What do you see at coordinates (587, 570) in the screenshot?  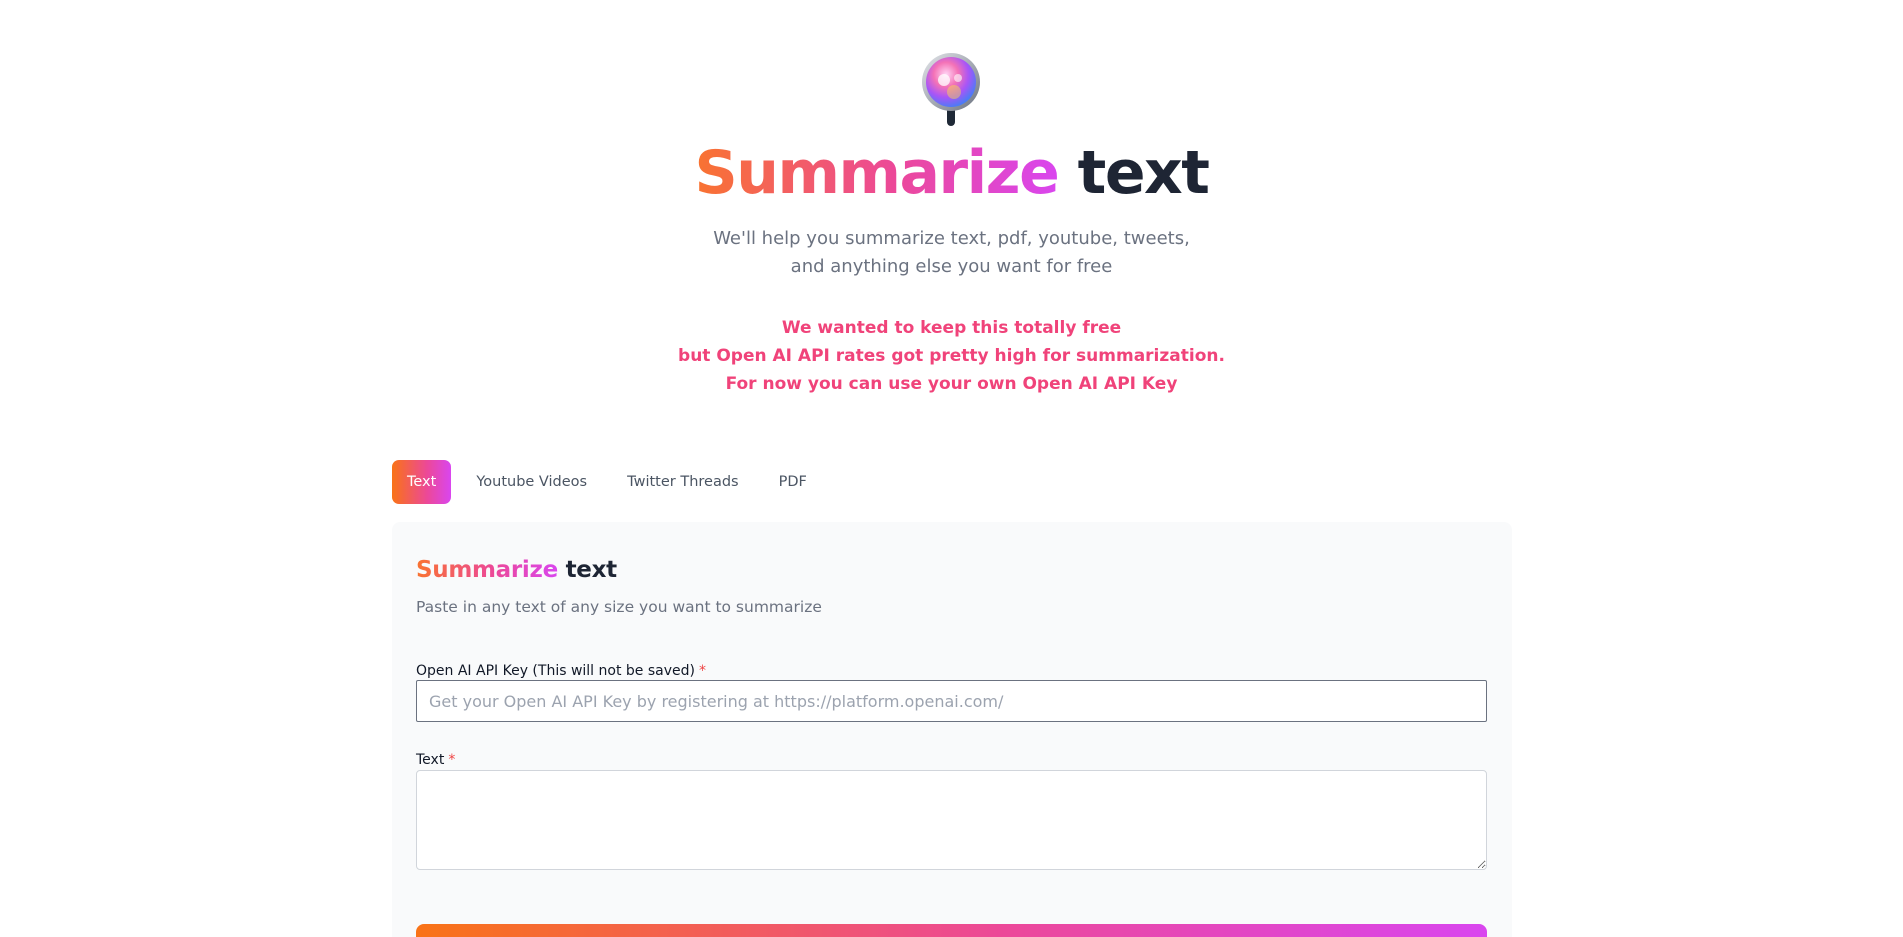 I see `panel-title-rest: text` at bounding box center [587, 570].